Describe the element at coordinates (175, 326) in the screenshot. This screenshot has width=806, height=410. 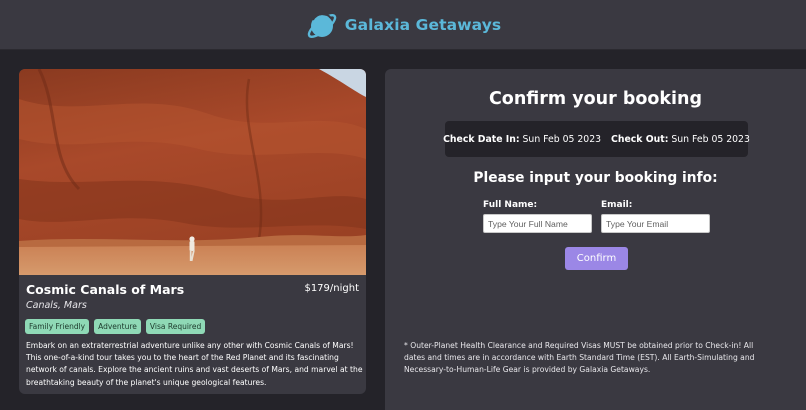
I see `tag-visa-required: Visa Required` at that location.